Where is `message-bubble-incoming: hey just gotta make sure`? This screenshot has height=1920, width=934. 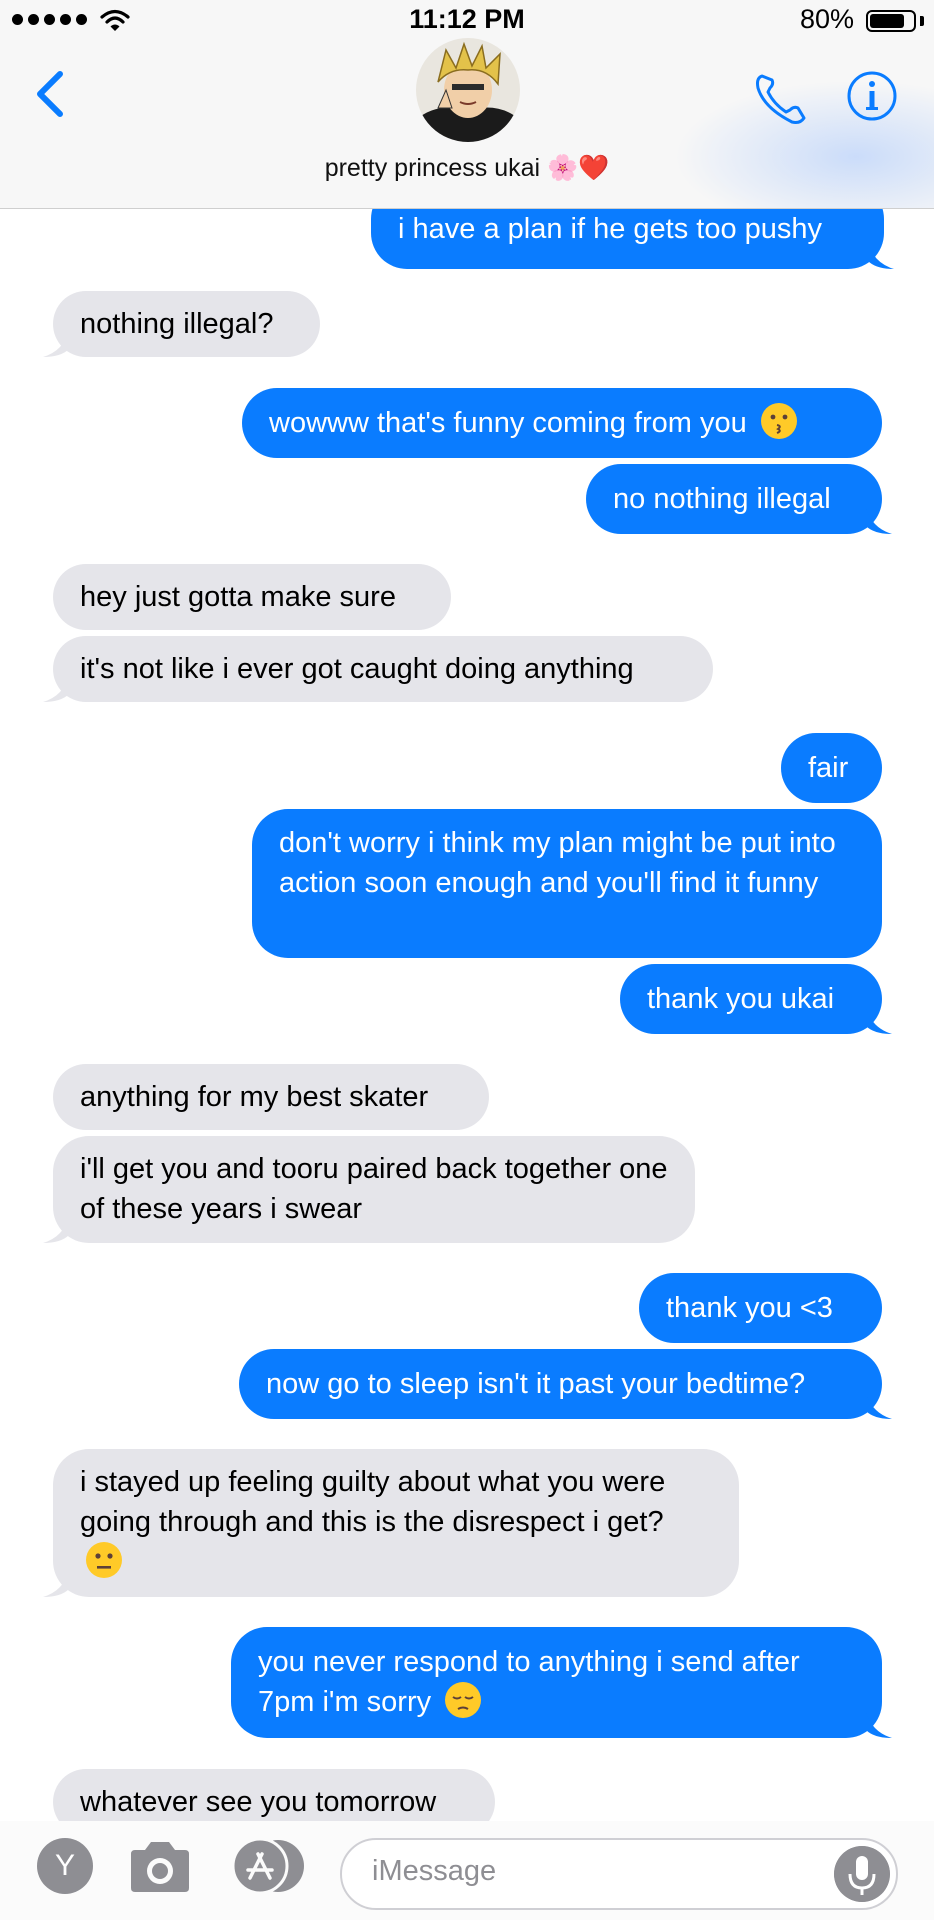 message-bubble-incoming: hey just gotta make sure is located at coordinates (252, 597).